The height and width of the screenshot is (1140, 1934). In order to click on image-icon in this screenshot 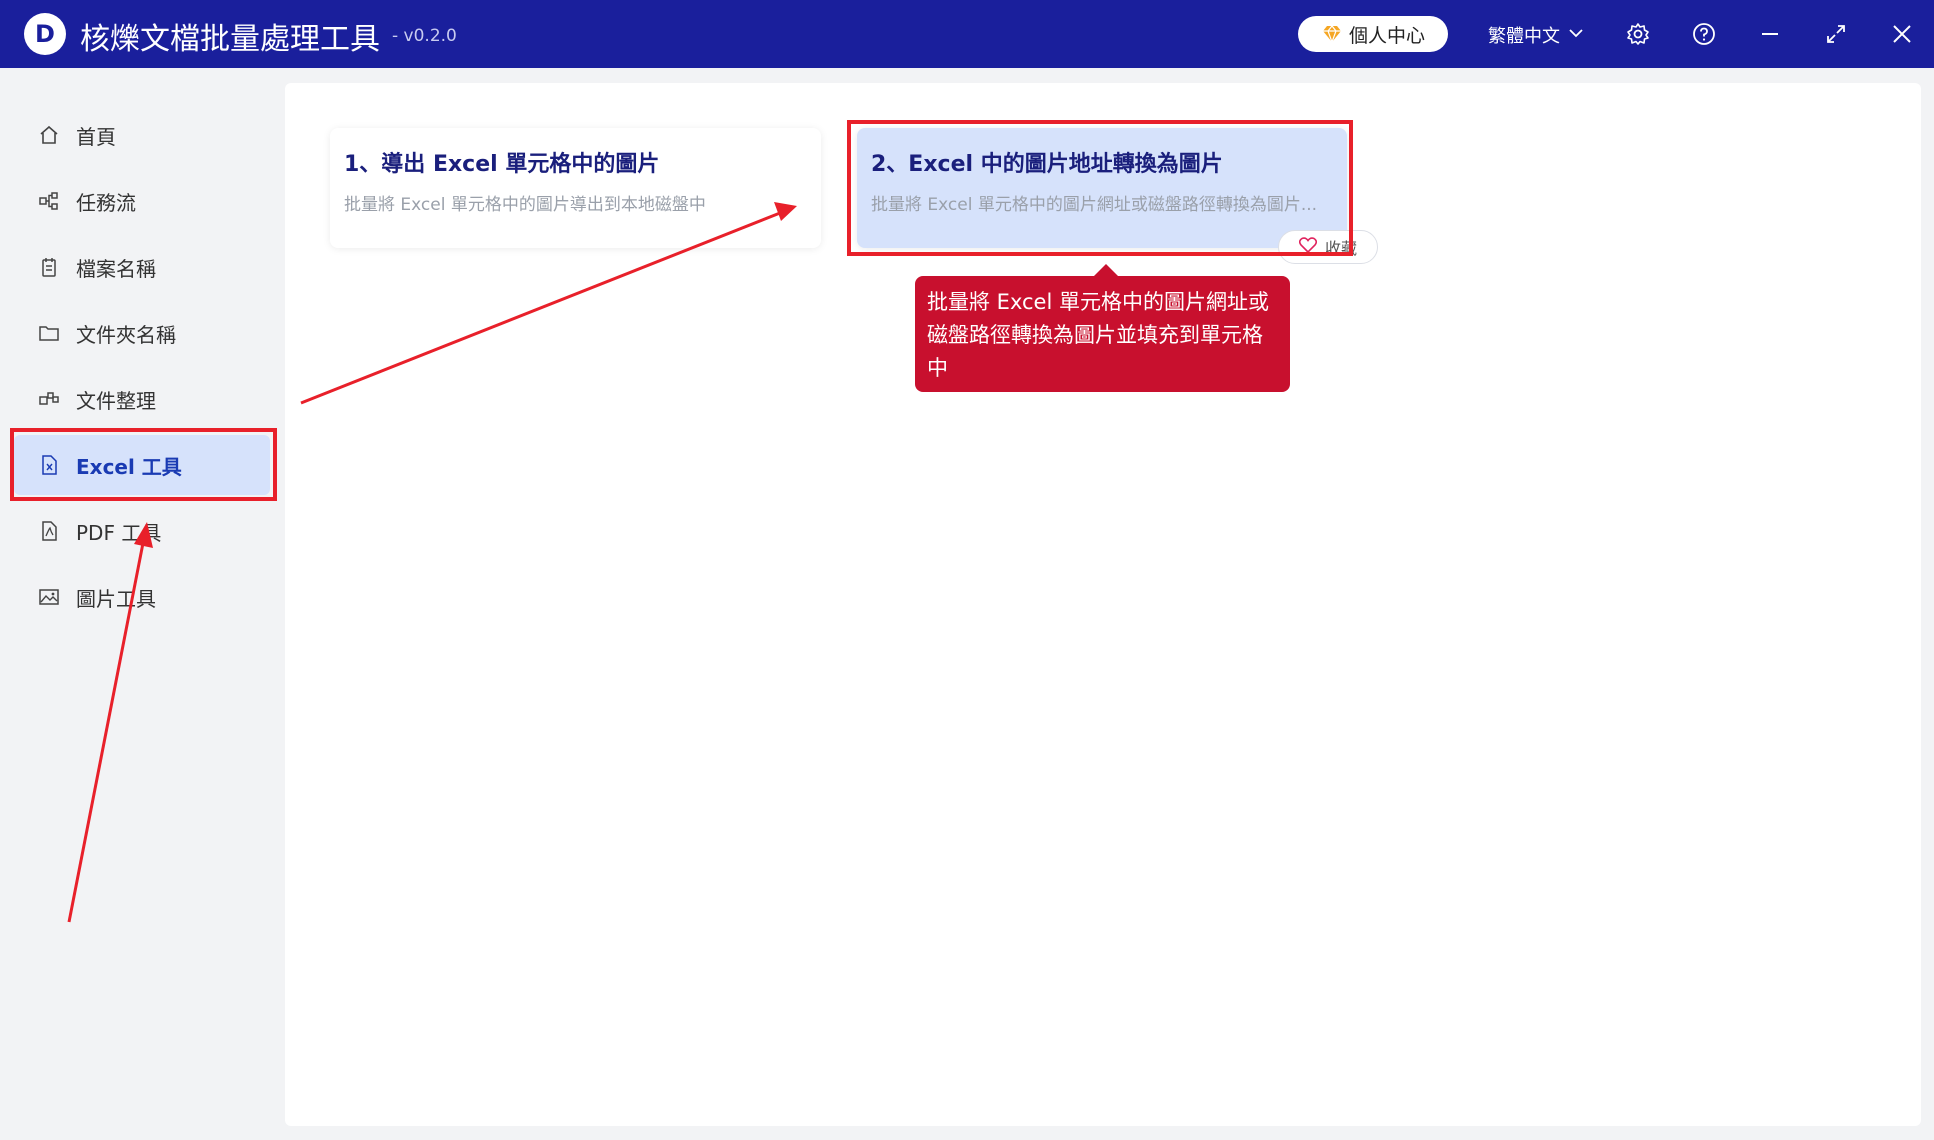, I will do `click(49, 597)`.